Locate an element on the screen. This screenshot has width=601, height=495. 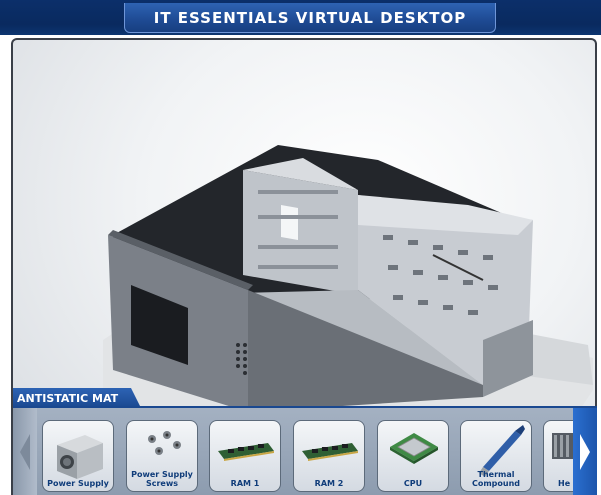
component-cpu: CPU is located at coordinates (413, 456).